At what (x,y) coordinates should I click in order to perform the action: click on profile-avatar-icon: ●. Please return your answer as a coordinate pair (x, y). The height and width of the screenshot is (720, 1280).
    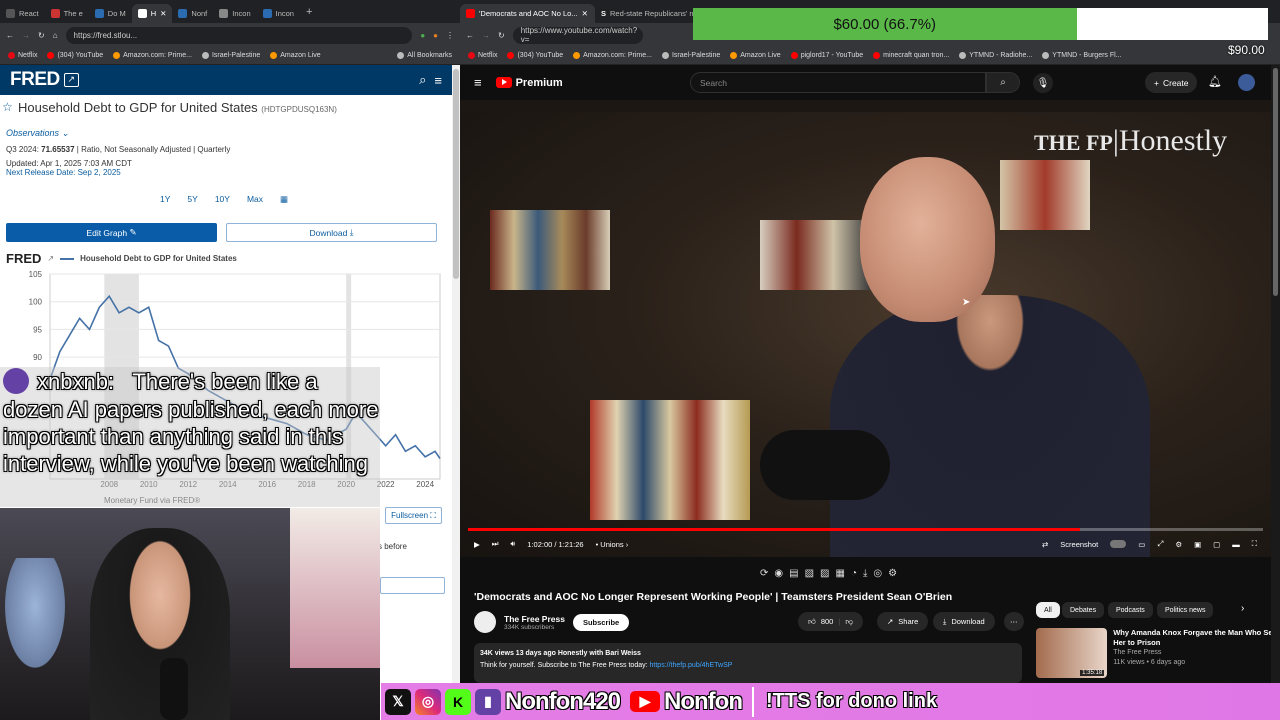
    Looking at the image, I should click on (435, 35).